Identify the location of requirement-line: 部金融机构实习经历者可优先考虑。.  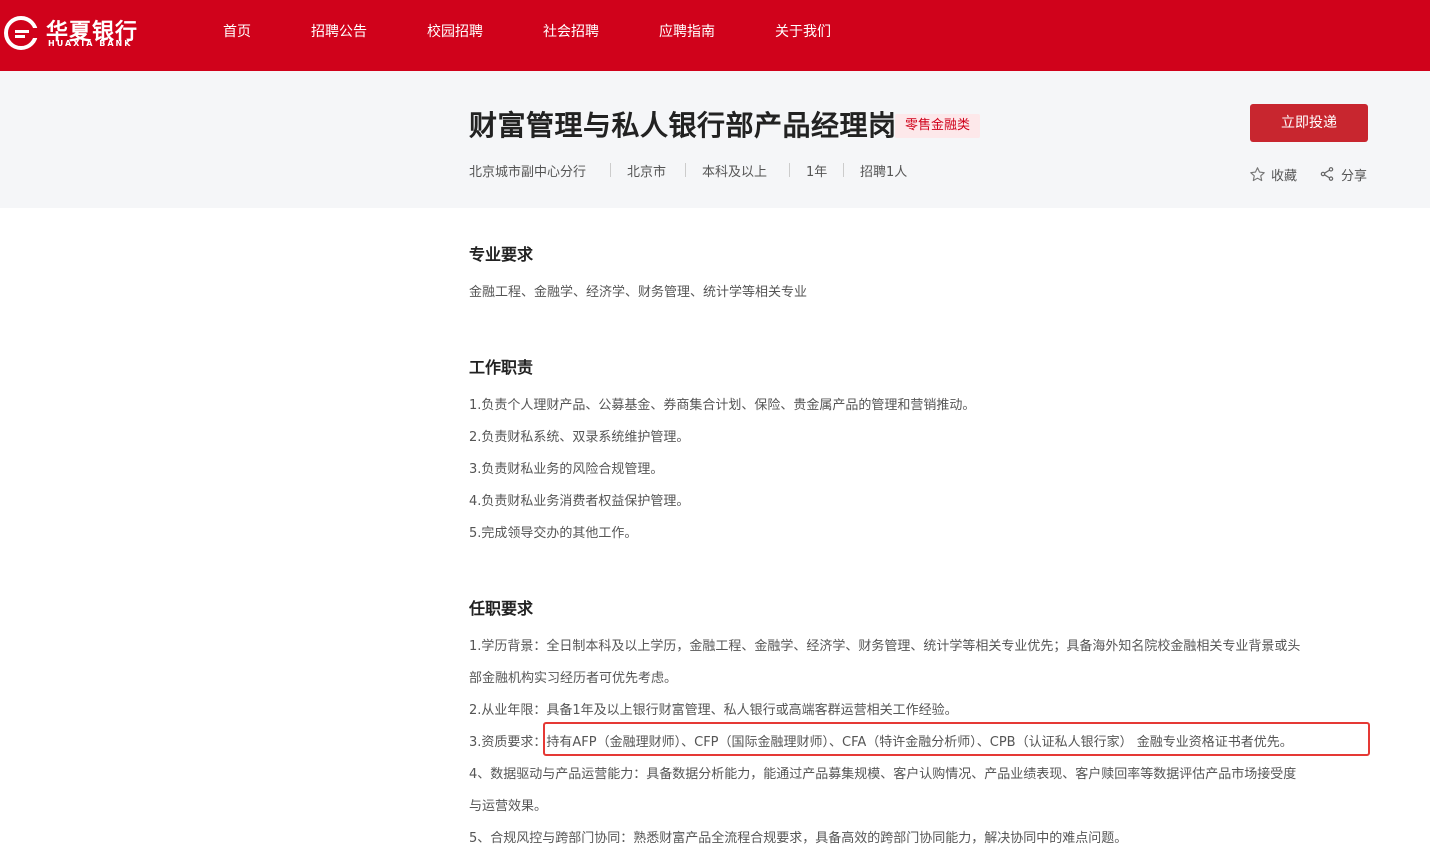
(573, 678).